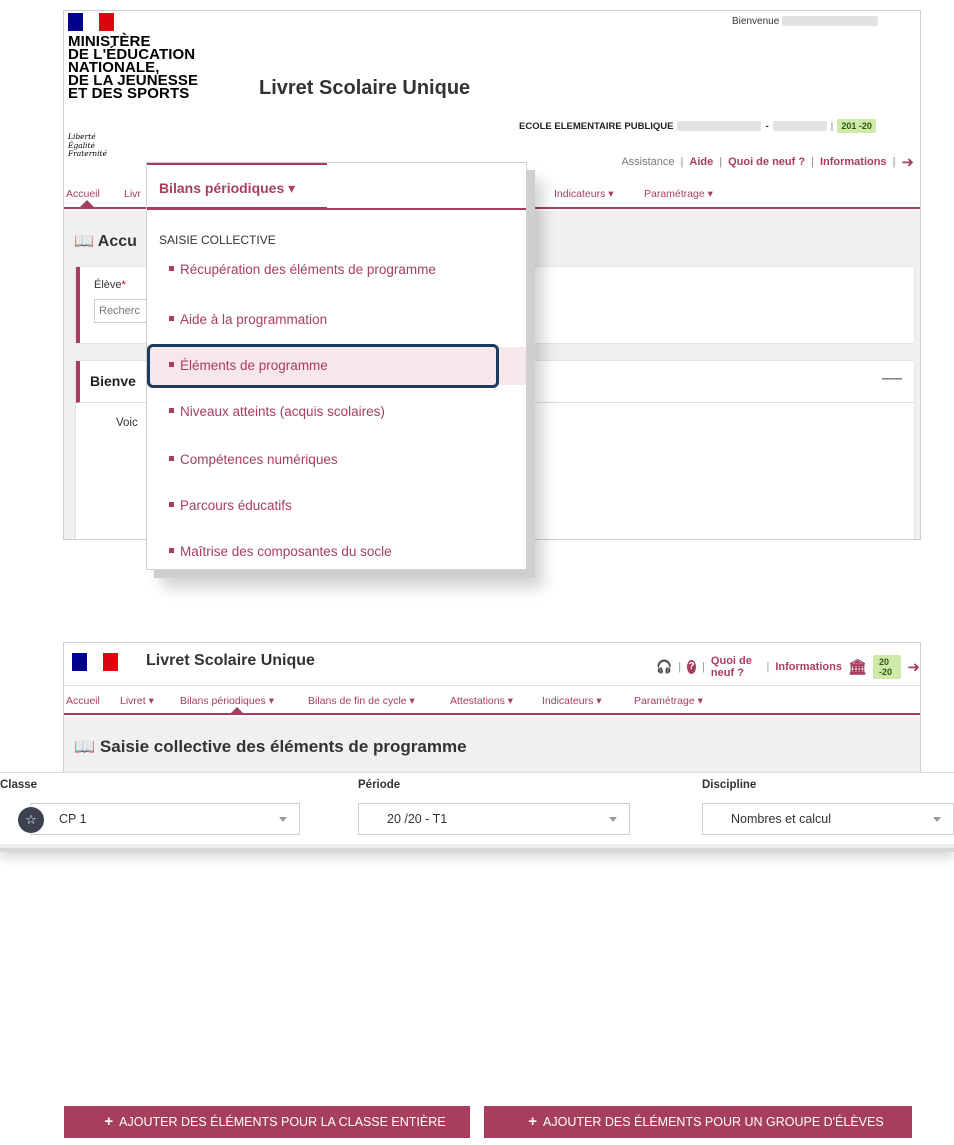 This screenshot has width=954, height=1145. Describe the element at coordinates (227, 701) in the screenshot. I see `nav-bilans-periodiques: Bilans périodiques ▾` at that location.